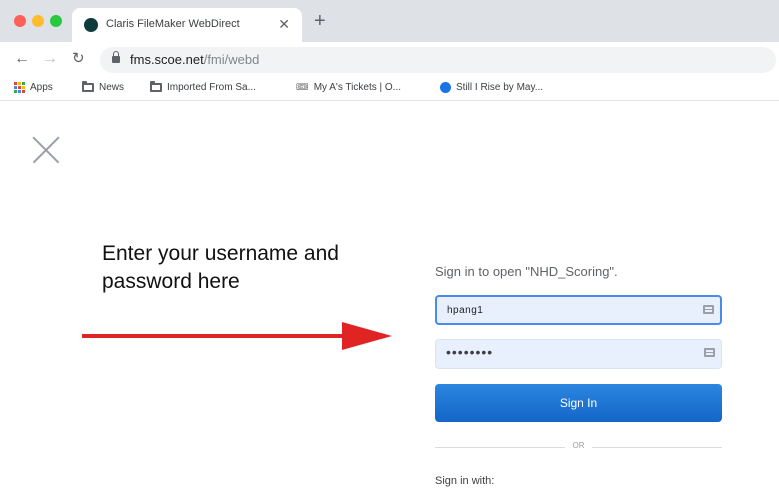  What do you see at coordinates (465, 310) in the screenshot?
I see `username-value: hpang1` at bounding box center [465, 310].